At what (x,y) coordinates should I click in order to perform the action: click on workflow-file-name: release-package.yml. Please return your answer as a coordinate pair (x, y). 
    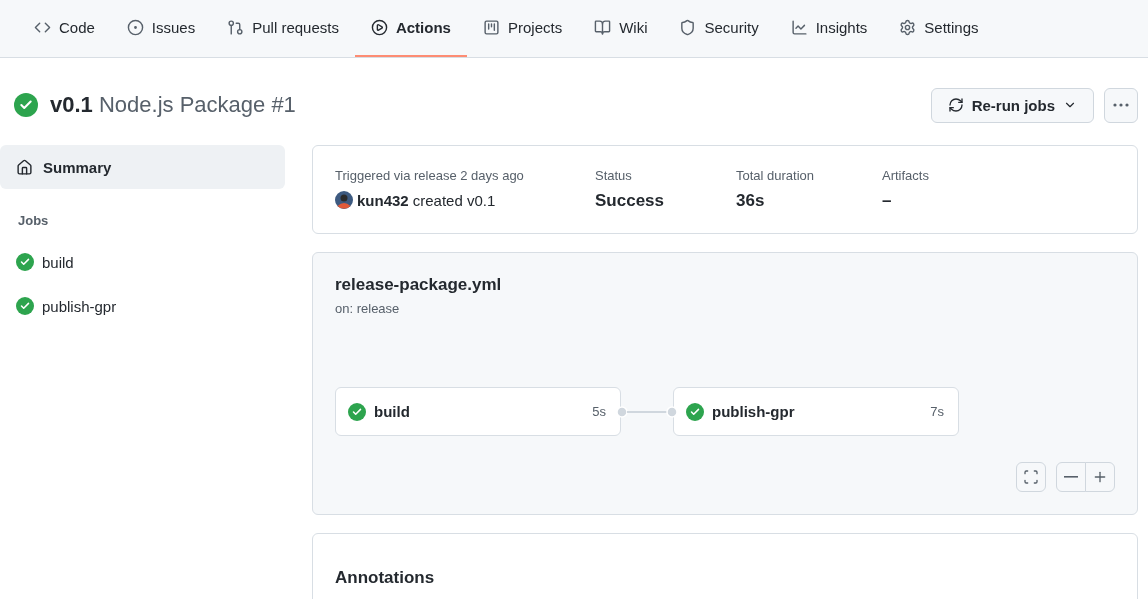
    Looking at the image, I should click on (419, 285).